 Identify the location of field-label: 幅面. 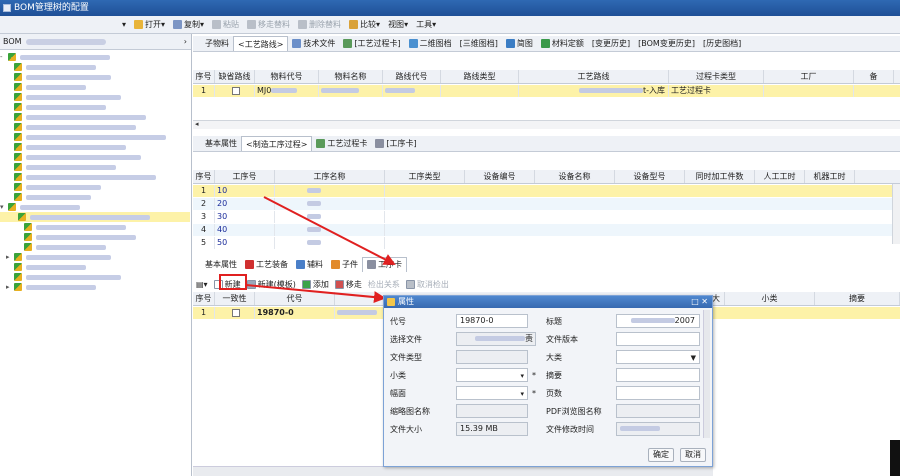
(398, 393).